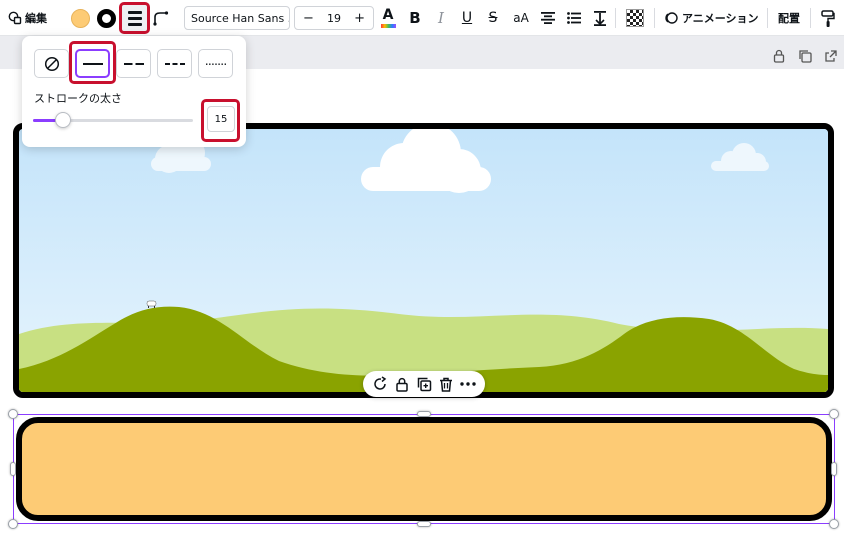  I want to click on edit-label: 編集, so click(36, 18).